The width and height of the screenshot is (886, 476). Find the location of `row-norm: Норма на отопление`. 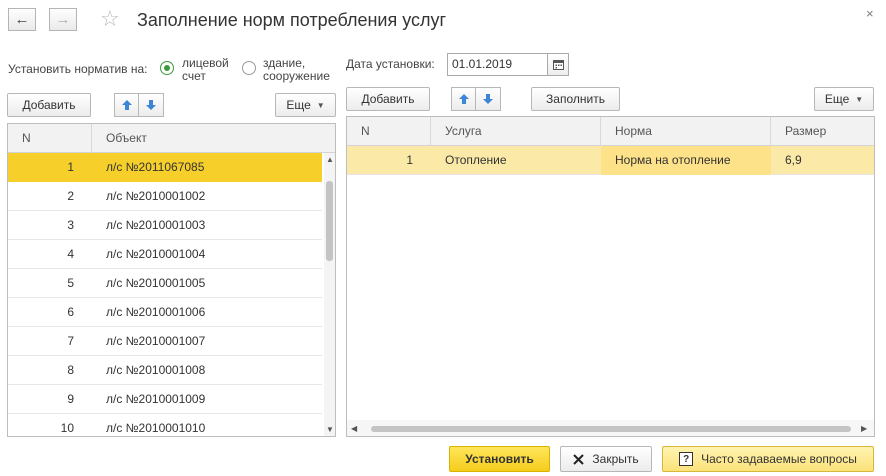

row-norm: Норма на отопление is located at coordinates (686, 160).